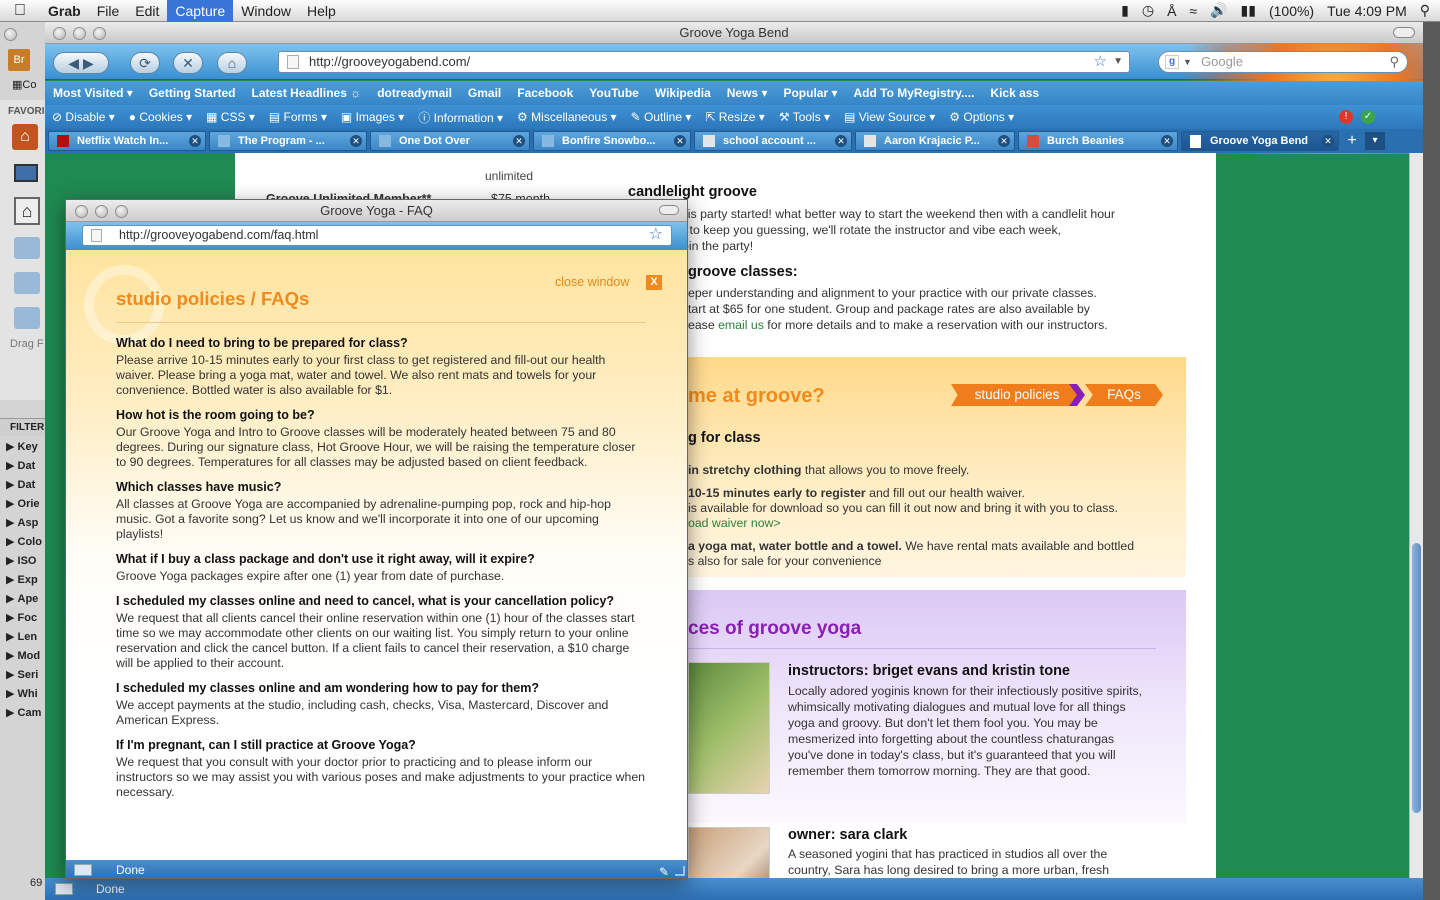  What do you see at coordinates (22, 523) in the screenshot?
I see `filter-item: ▶ Asp` at bounding box center [22, 523].